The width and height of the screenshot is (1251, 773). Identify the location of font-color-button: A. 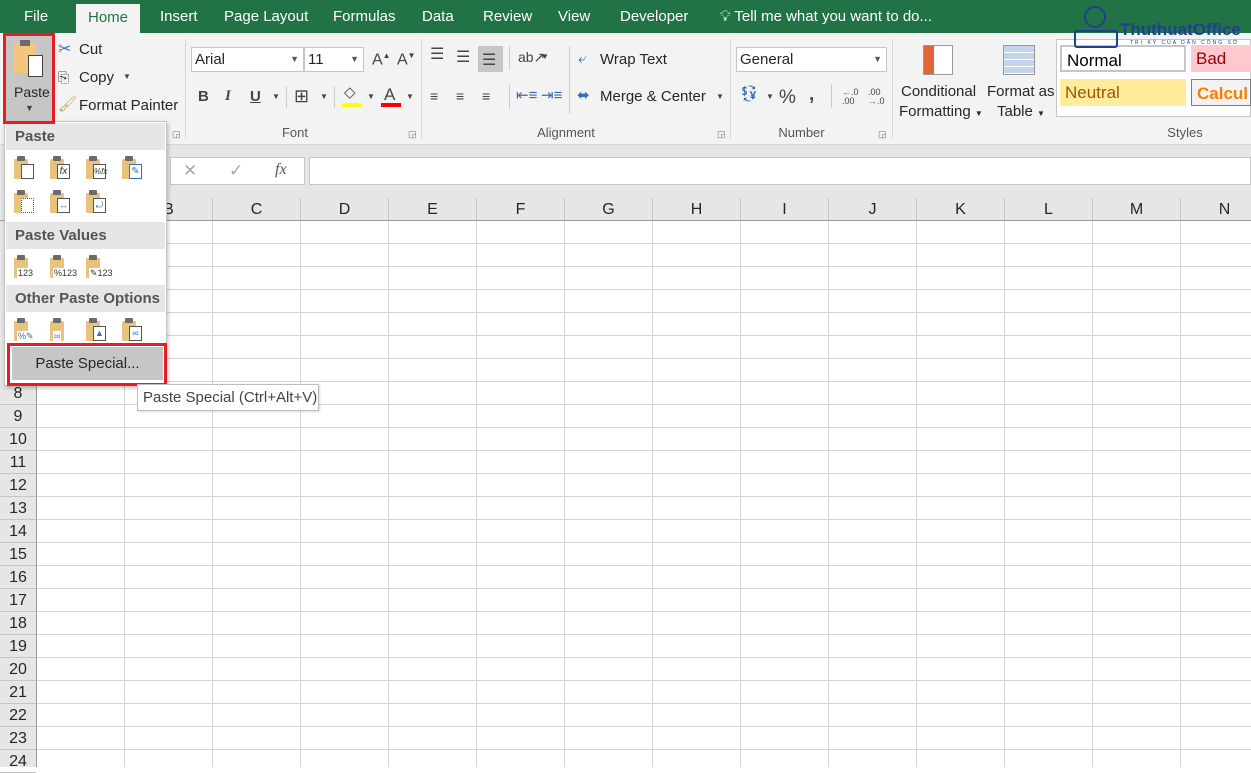
(389, 94).